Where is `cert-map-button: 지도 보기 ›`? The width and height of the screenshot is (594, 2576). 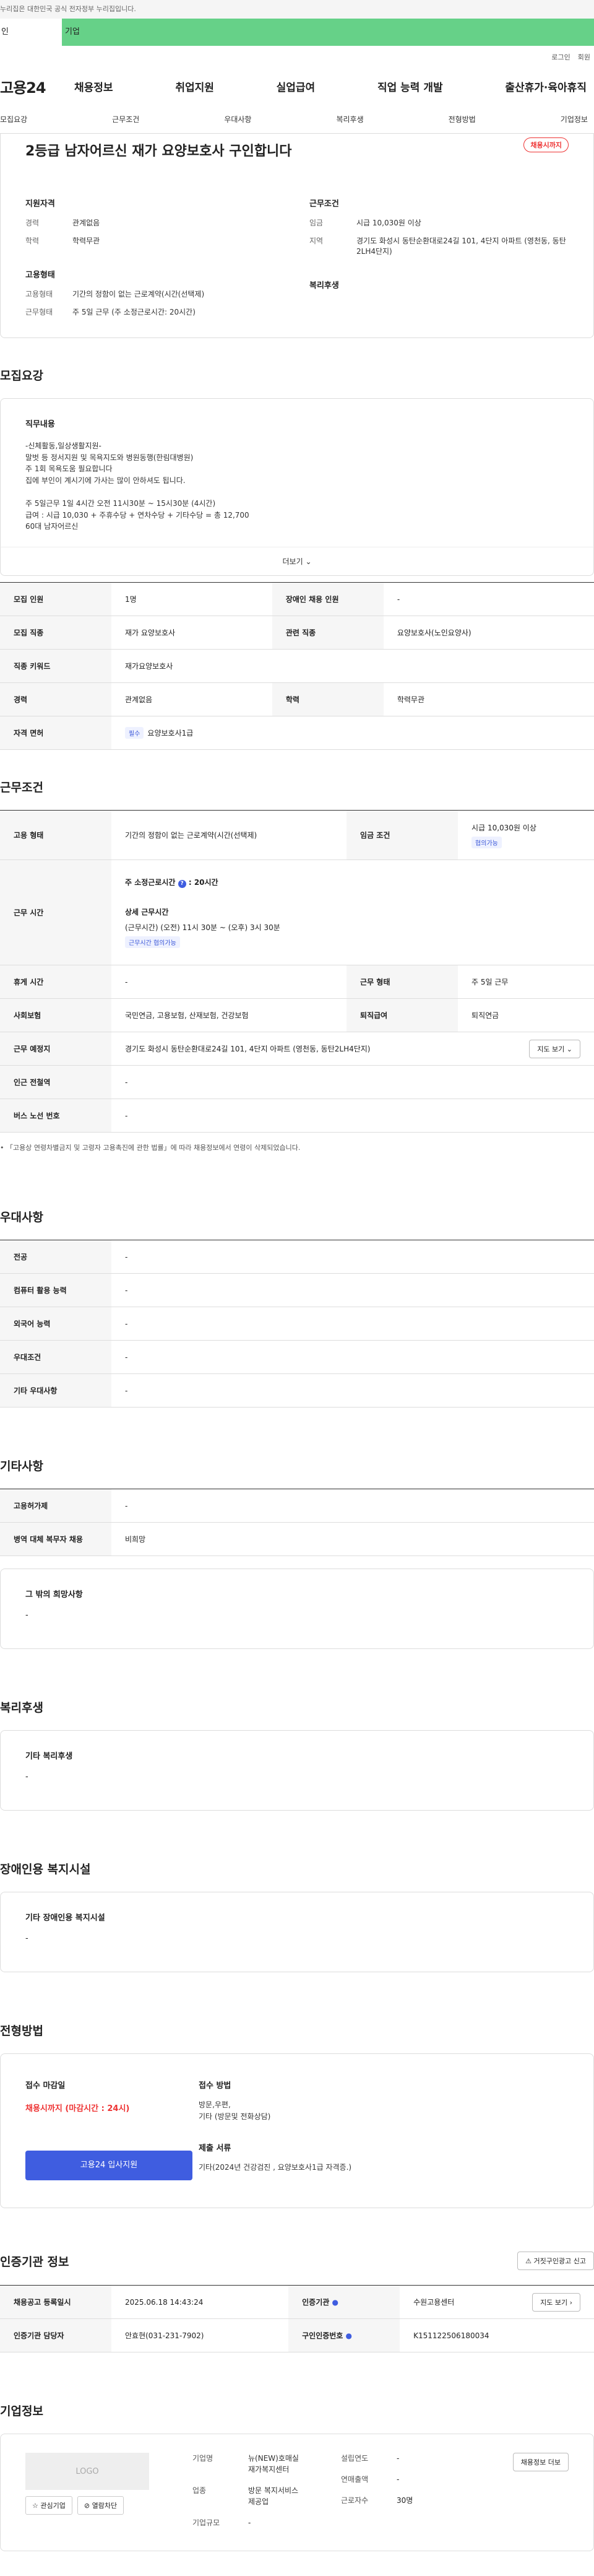
cert-map-button: 지도 보기 › is located at coordinates (556, 2302).